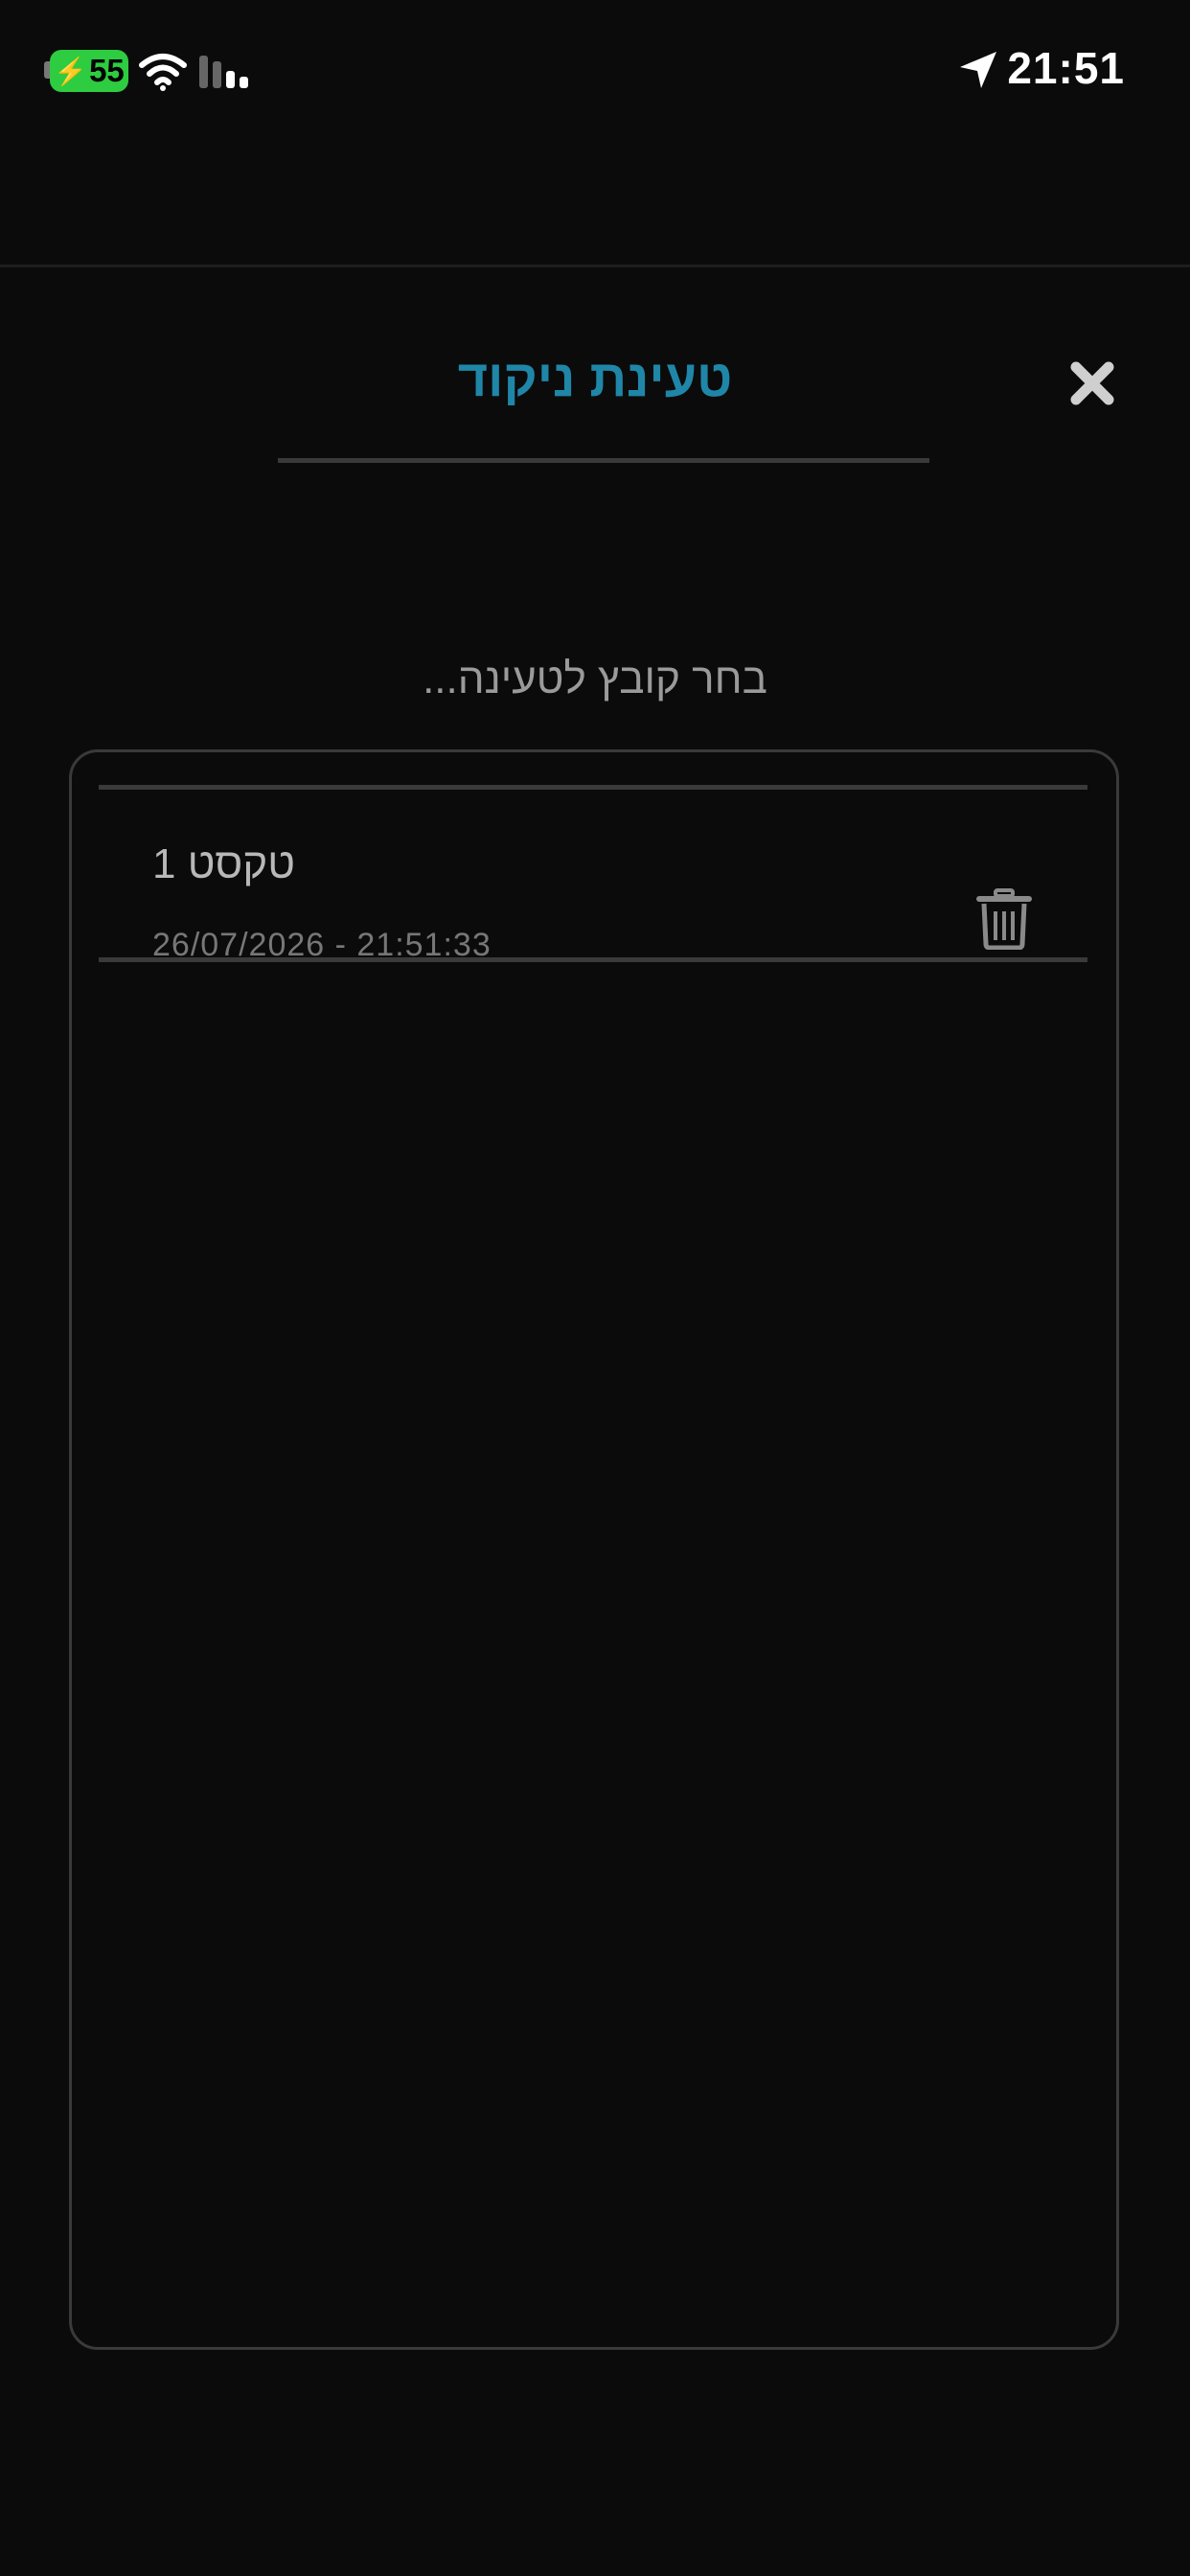 The height and width of the screenshot is (2576, 1190). Describe the element at coordinates (224, 863) in the screenshot. I see `file-name: טקסט 1` at that location.